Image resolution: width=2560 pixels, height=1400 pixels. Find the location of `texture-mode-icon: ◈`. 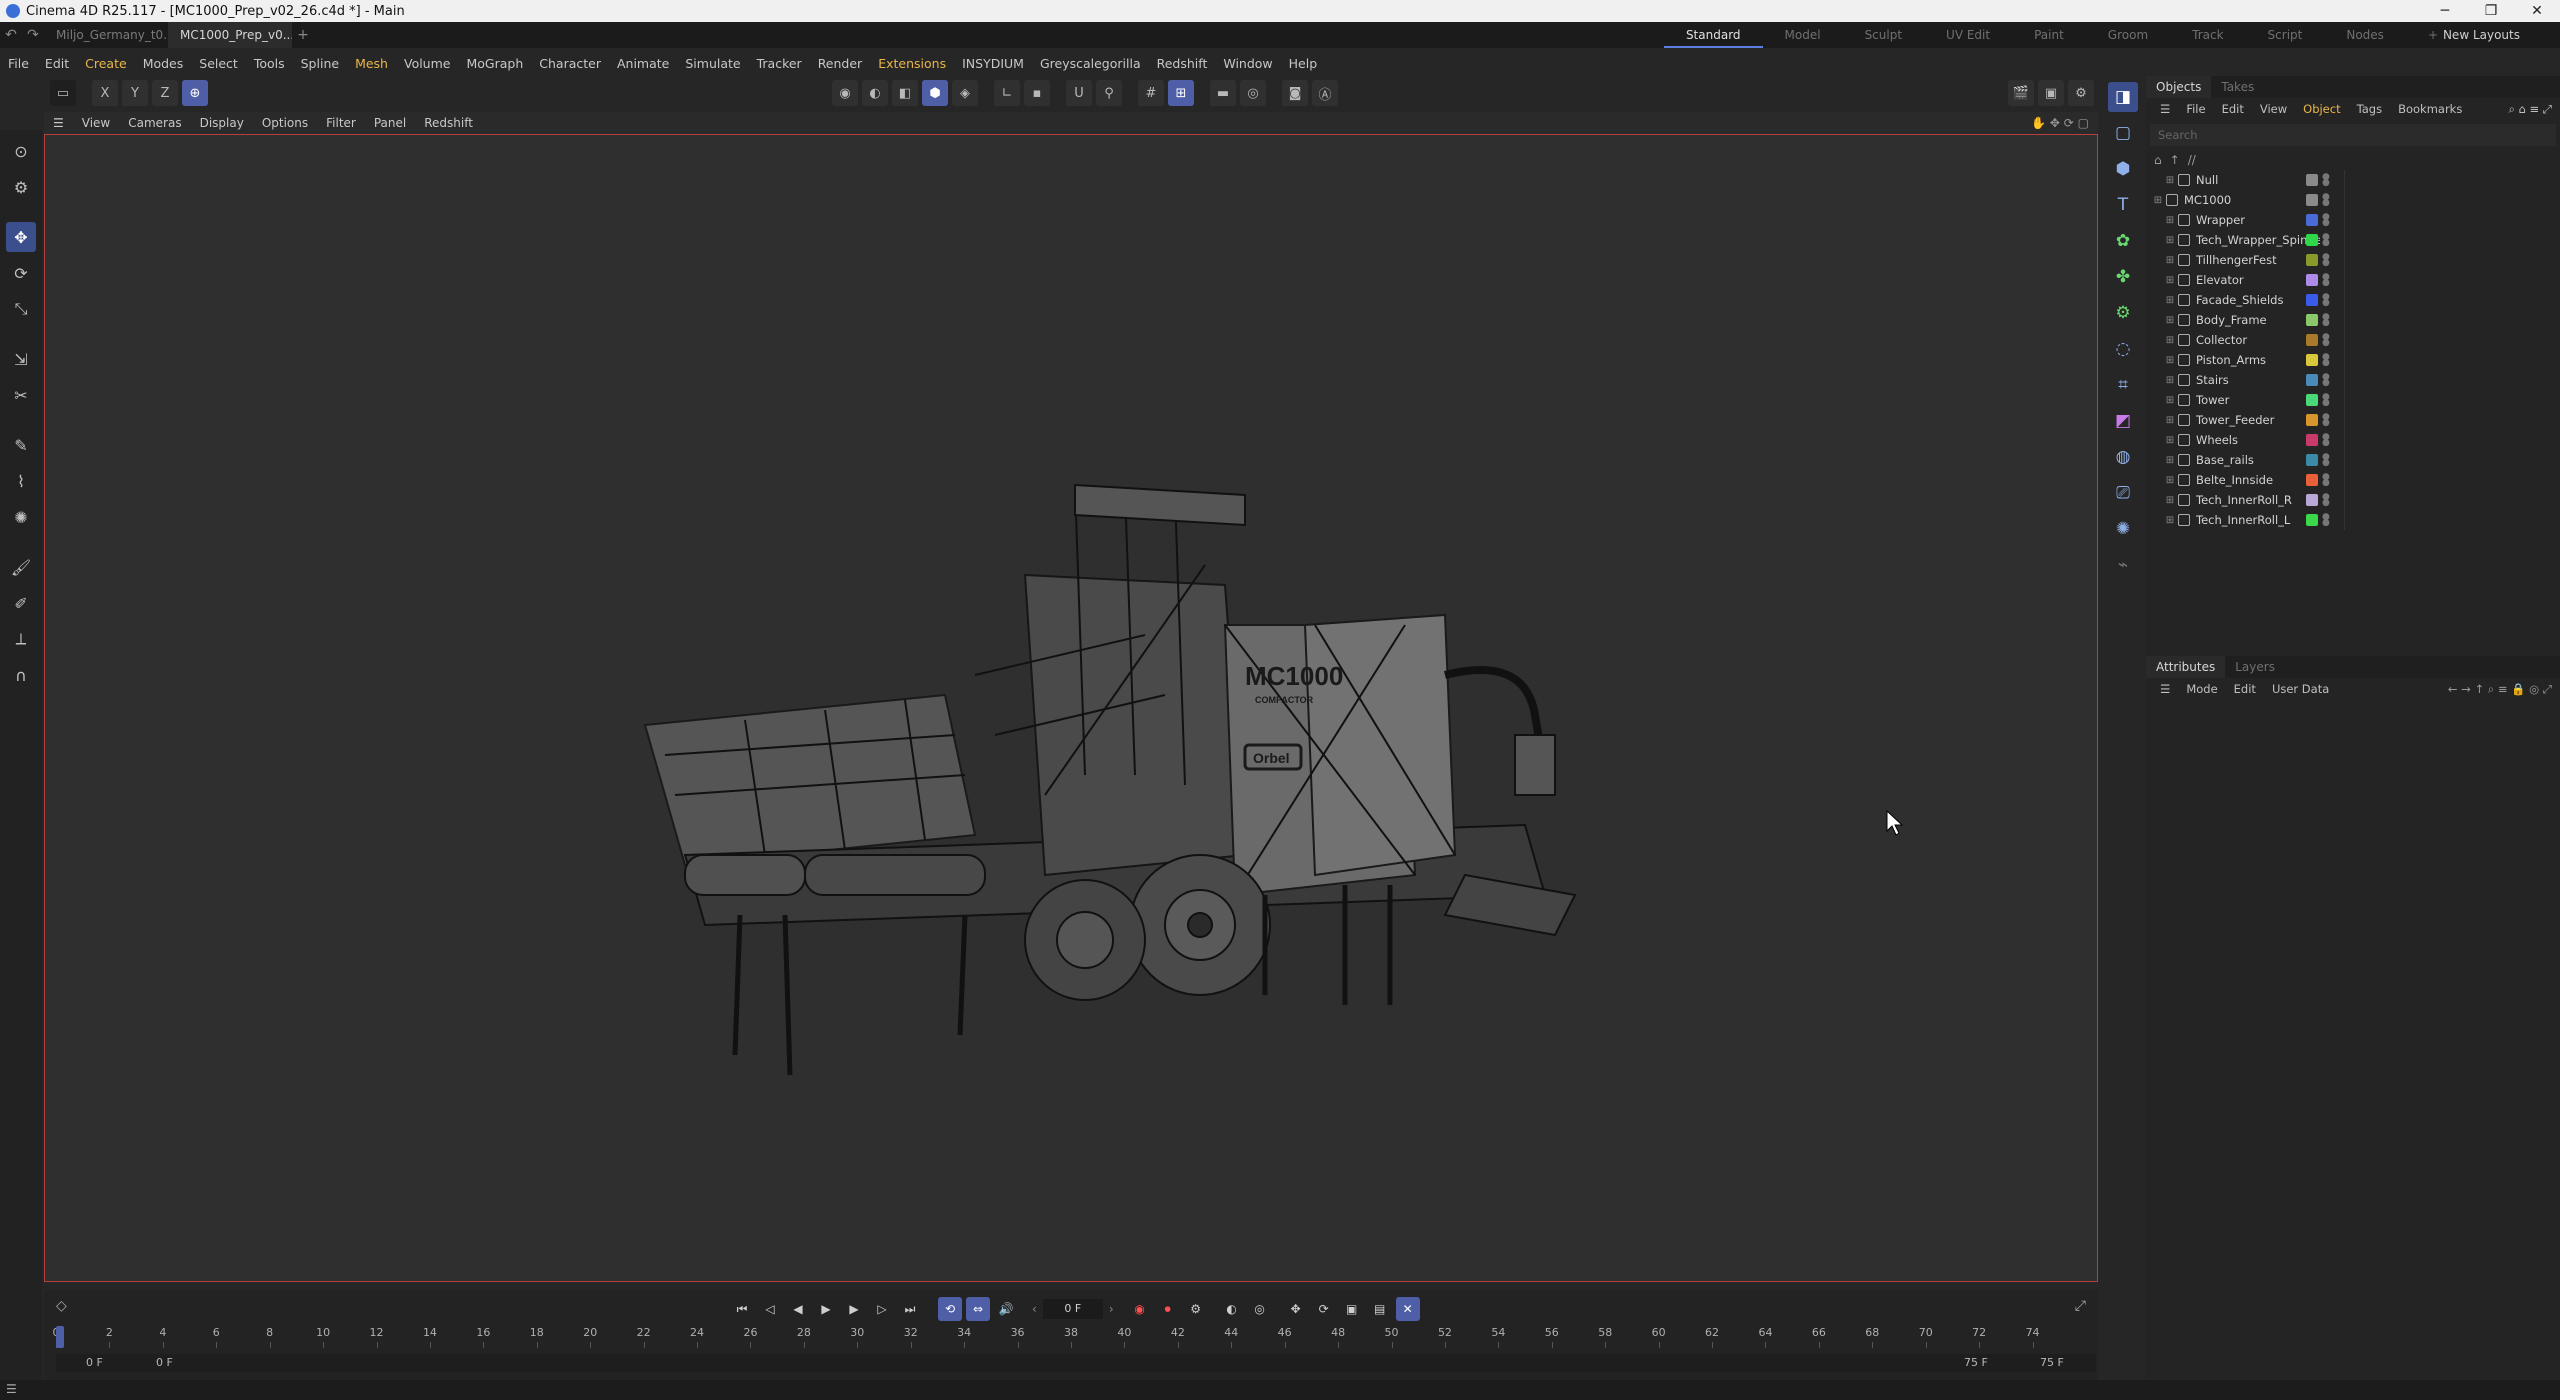

texture-mode-icon: ◈ is located at coordinates (965, 93).